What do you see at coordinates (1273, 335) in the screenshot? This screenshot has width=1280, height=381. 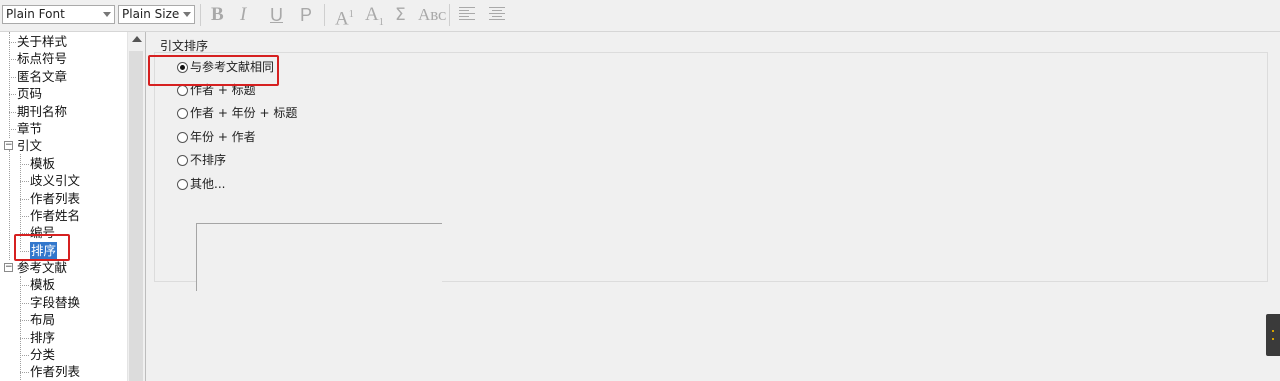 I see `side-handle` at bounding box center [1273, 335].